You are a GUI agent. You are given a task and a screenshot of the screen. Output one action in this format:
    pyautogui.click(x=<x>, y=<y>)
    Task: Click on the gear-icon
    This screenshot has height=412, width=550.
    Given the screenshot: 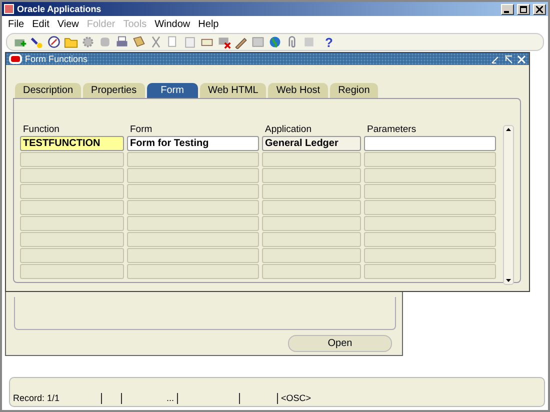 What is the action you would take?
    pyautogui.click(x=88, y=42)
    